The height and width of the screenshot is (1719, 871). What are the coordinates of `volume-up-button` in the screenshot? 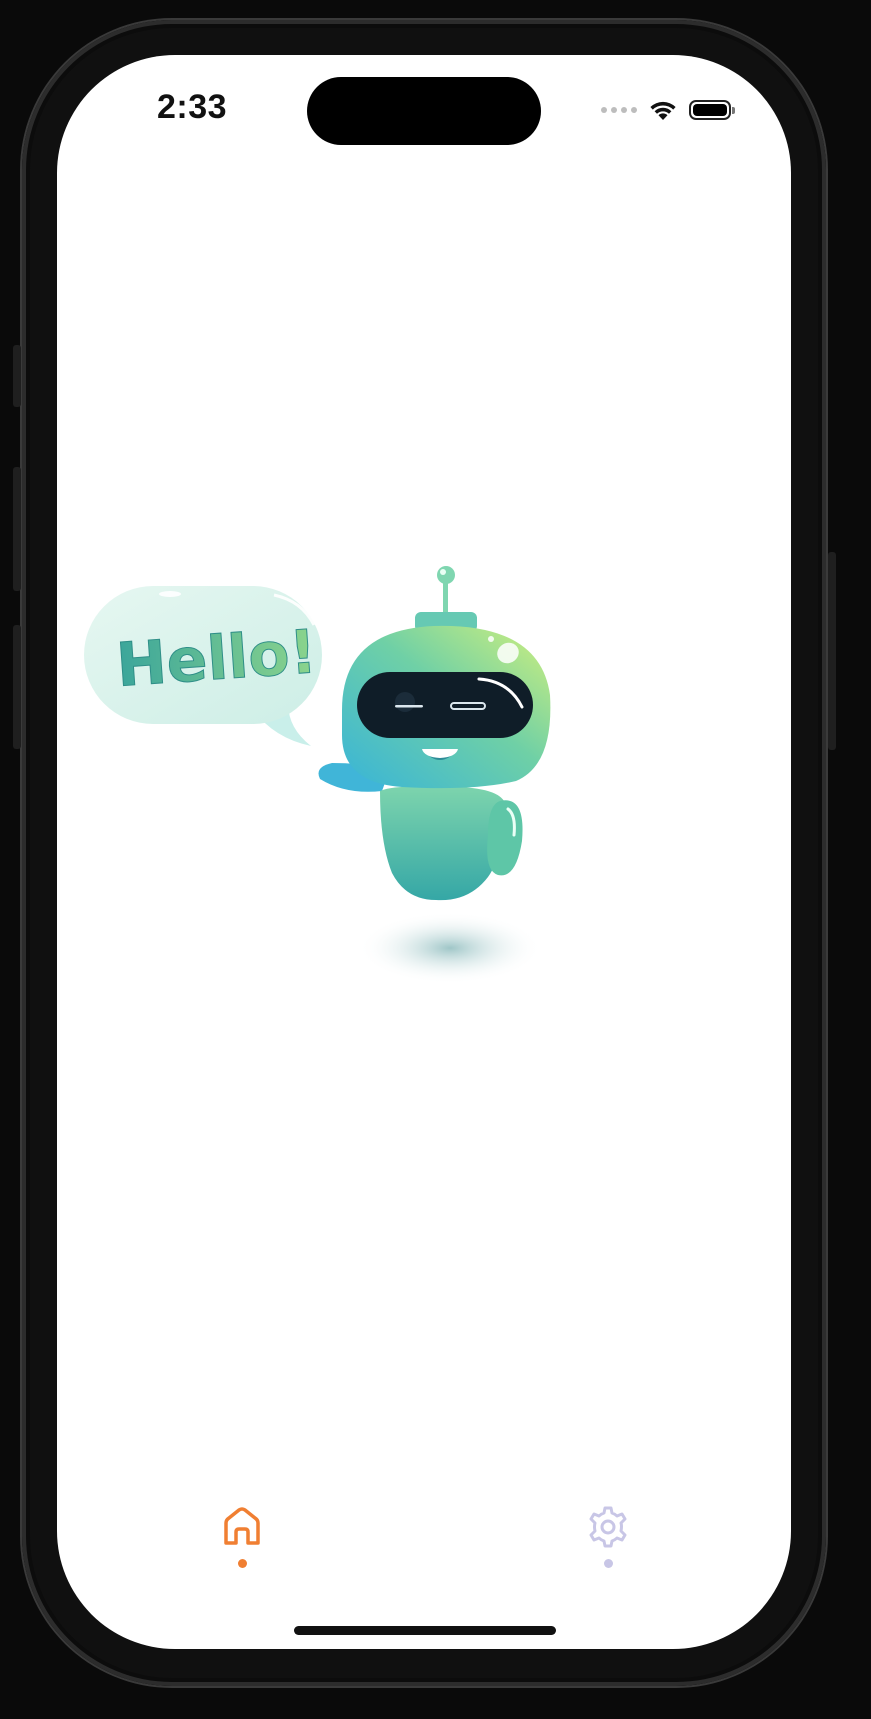 It's located at (17, 529).